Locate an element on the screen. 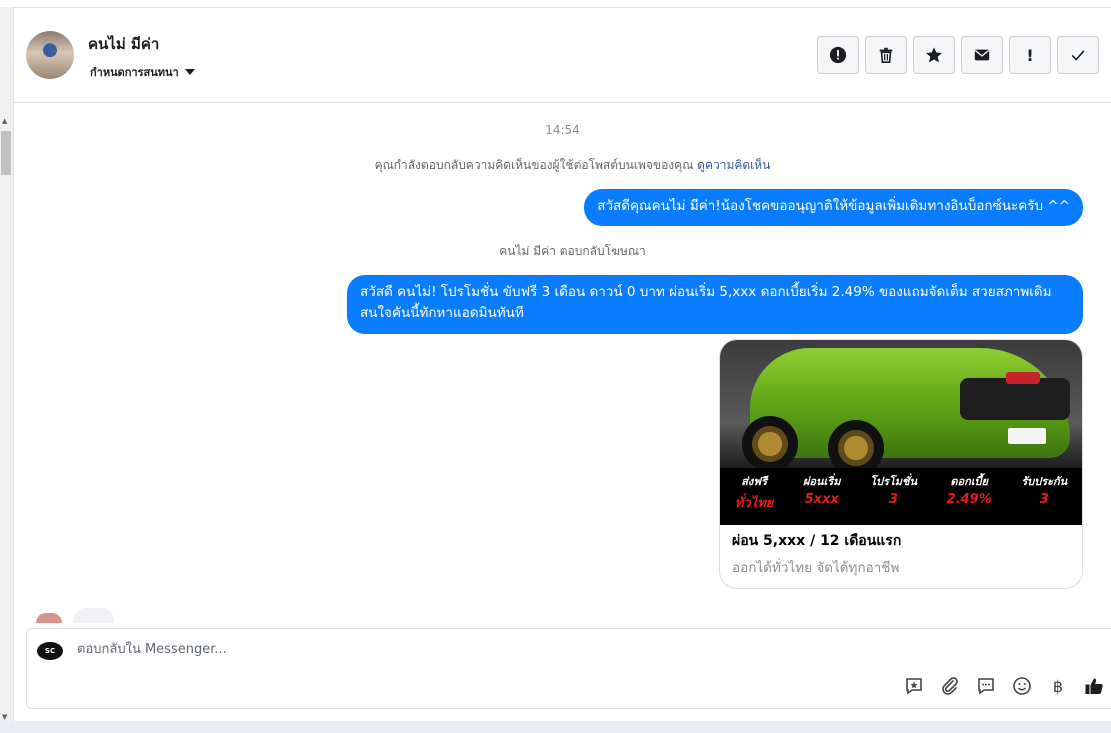  assign-conversation-dropdown: กำหนดการสนทนา is located at coordinates (142, 72).